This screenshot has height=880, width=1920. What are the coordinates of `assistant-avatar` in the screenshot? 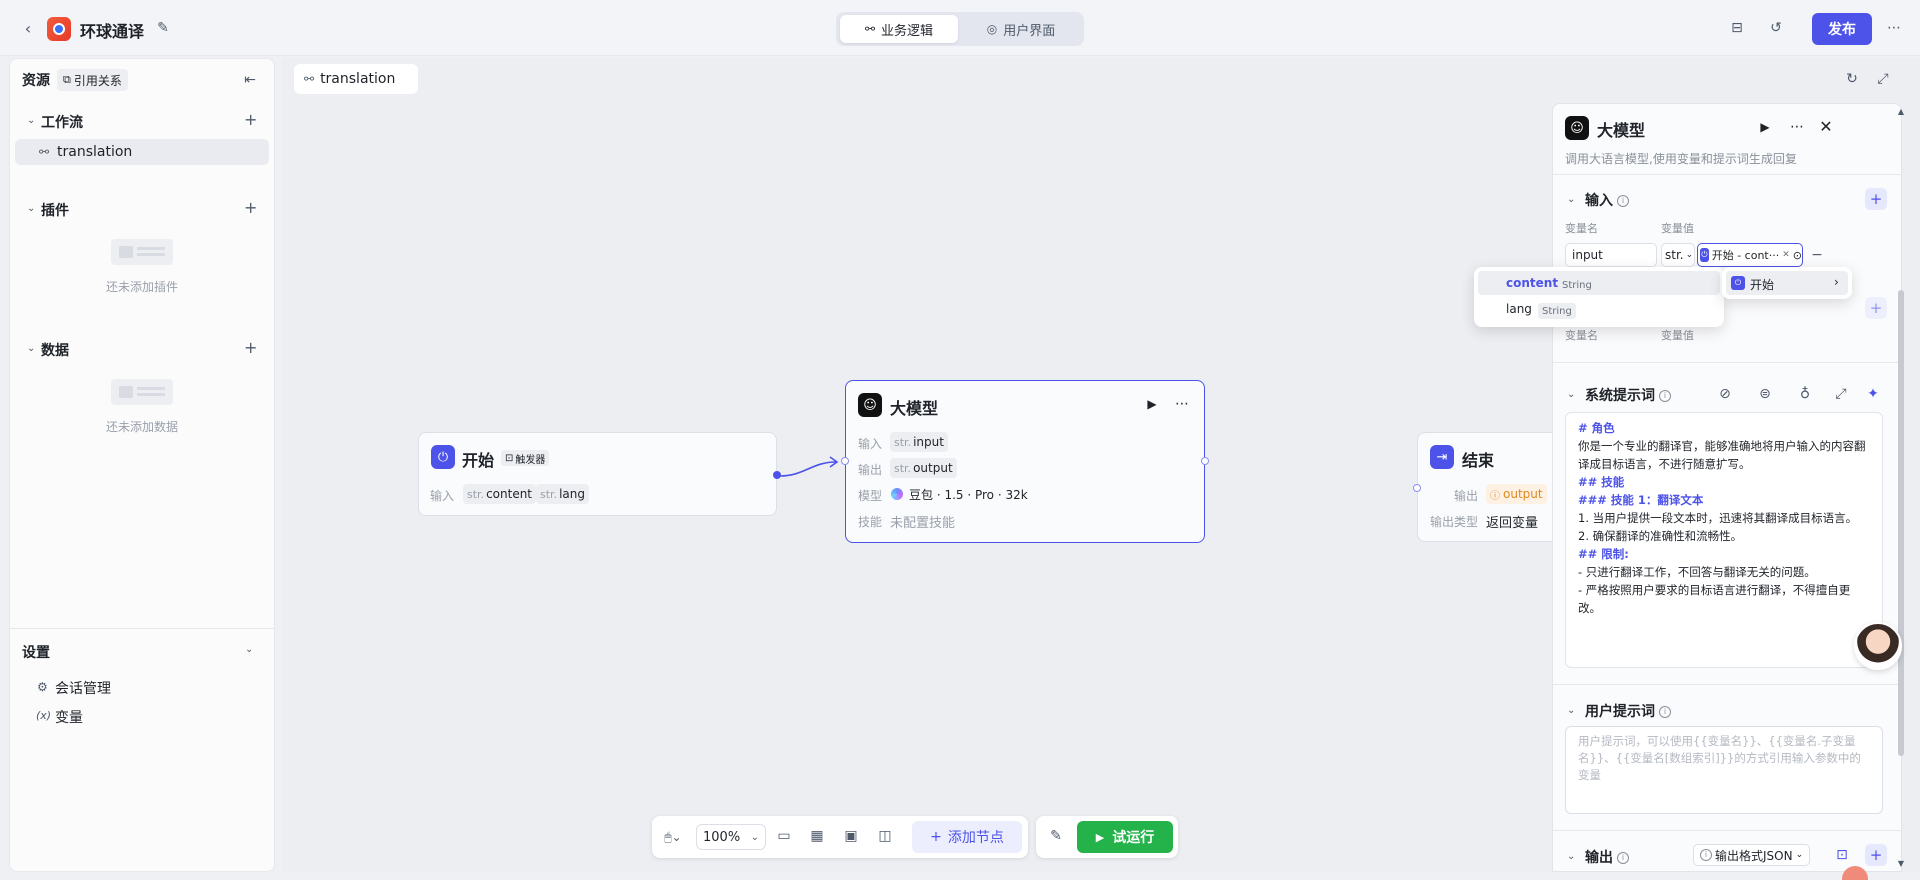 It's located at (1878, 646).